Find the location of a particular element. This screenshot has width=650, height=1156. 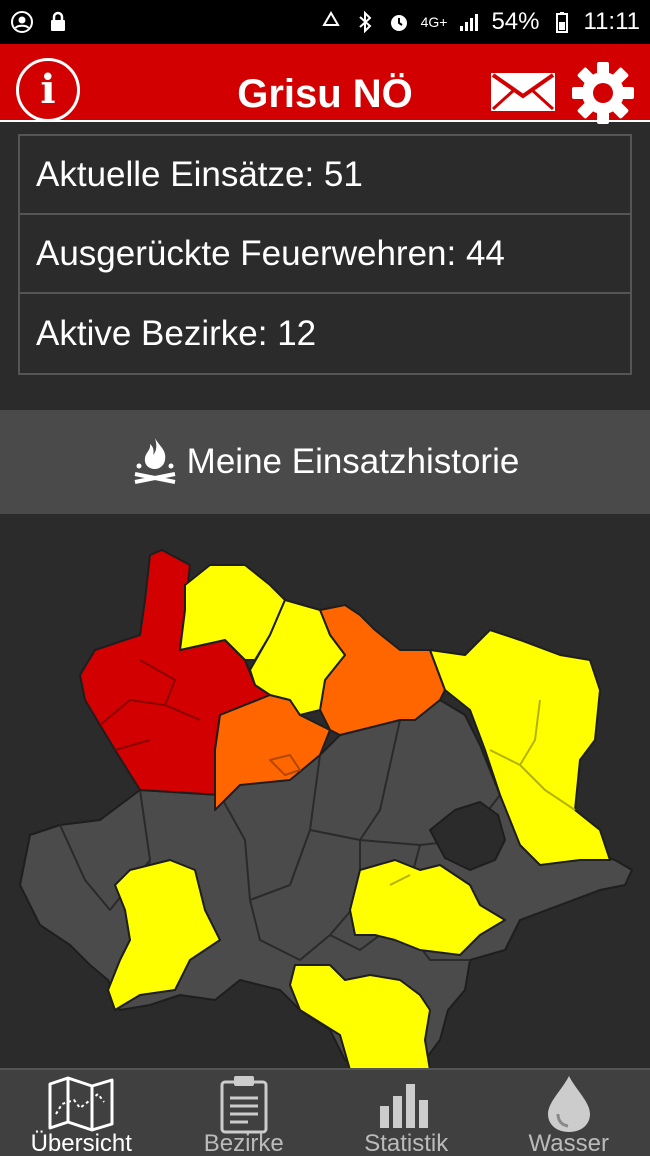

status-bar: 4G+ 54% 11:11 is located at coordinates (325, 22).